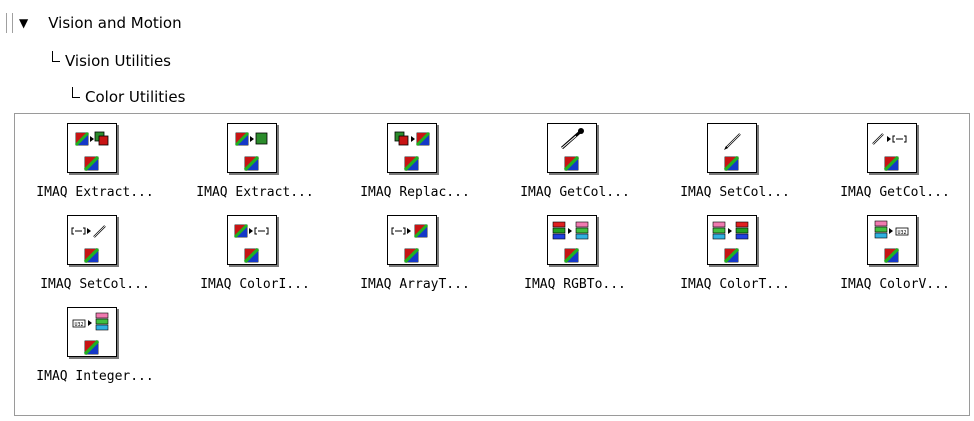 The image size is (974, 421). What do you see at coordinates (572, 240) in the screenshot?
I see `rgb-to-color-icon` at bounding box center [572, 240].